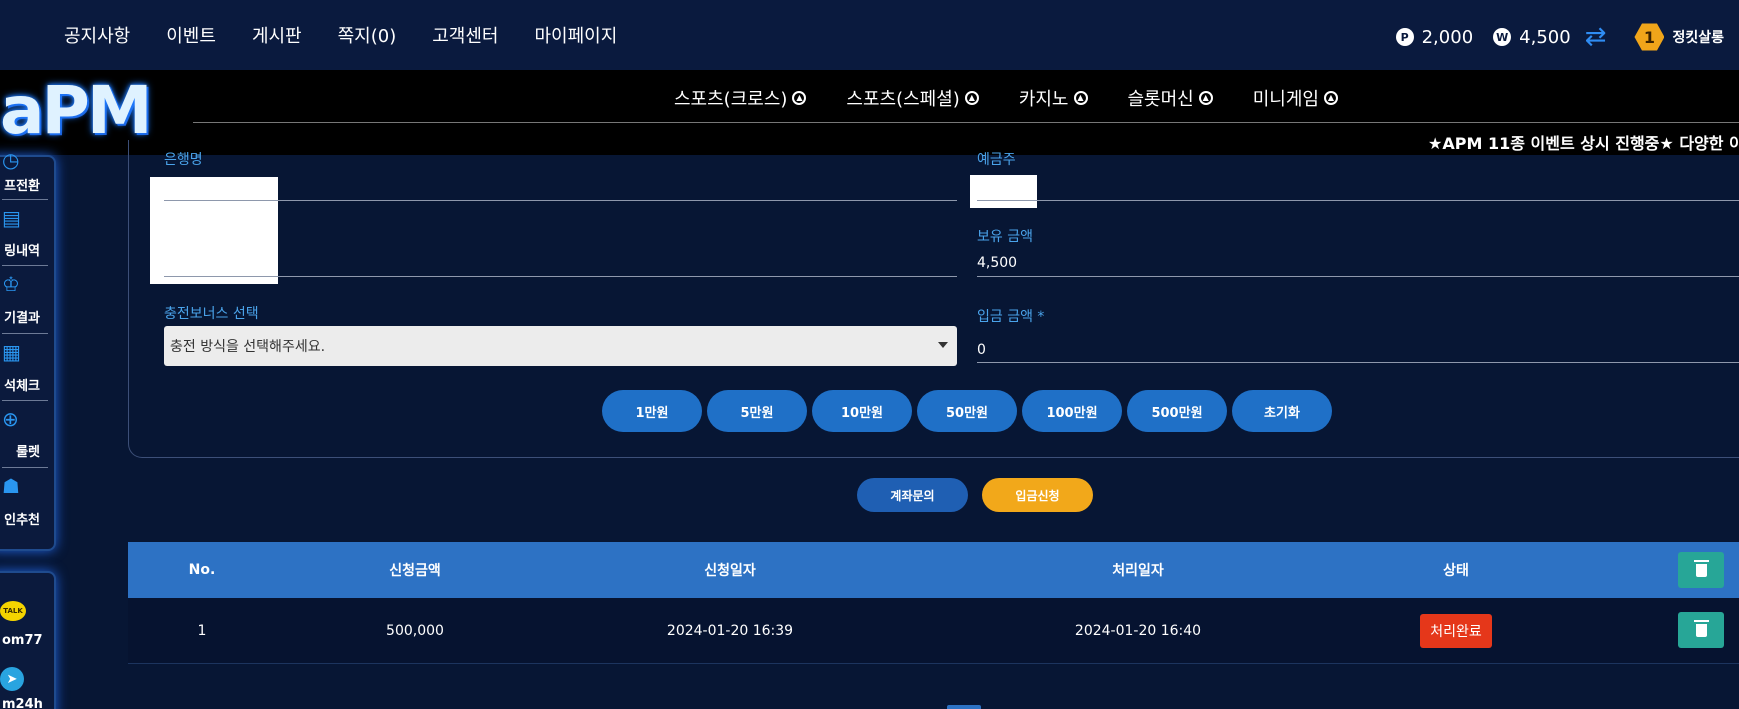 This screenshot has width=1739, height=709. What do you see at coordinates (730, 630) in the screenshot?
I see `row-requested: 2024-01-20 16:39` at bounding box center [730, 630].